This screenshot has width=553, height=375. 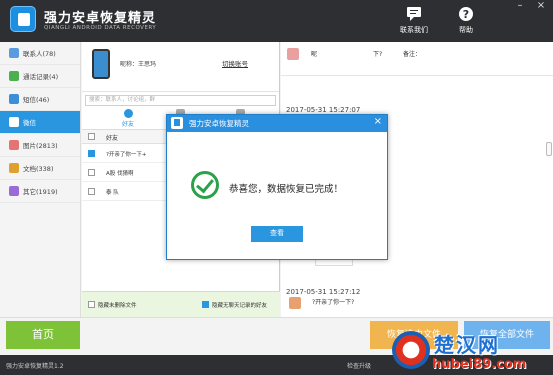 I want to click on minimize-icon: –, so click(x=520, y=5).